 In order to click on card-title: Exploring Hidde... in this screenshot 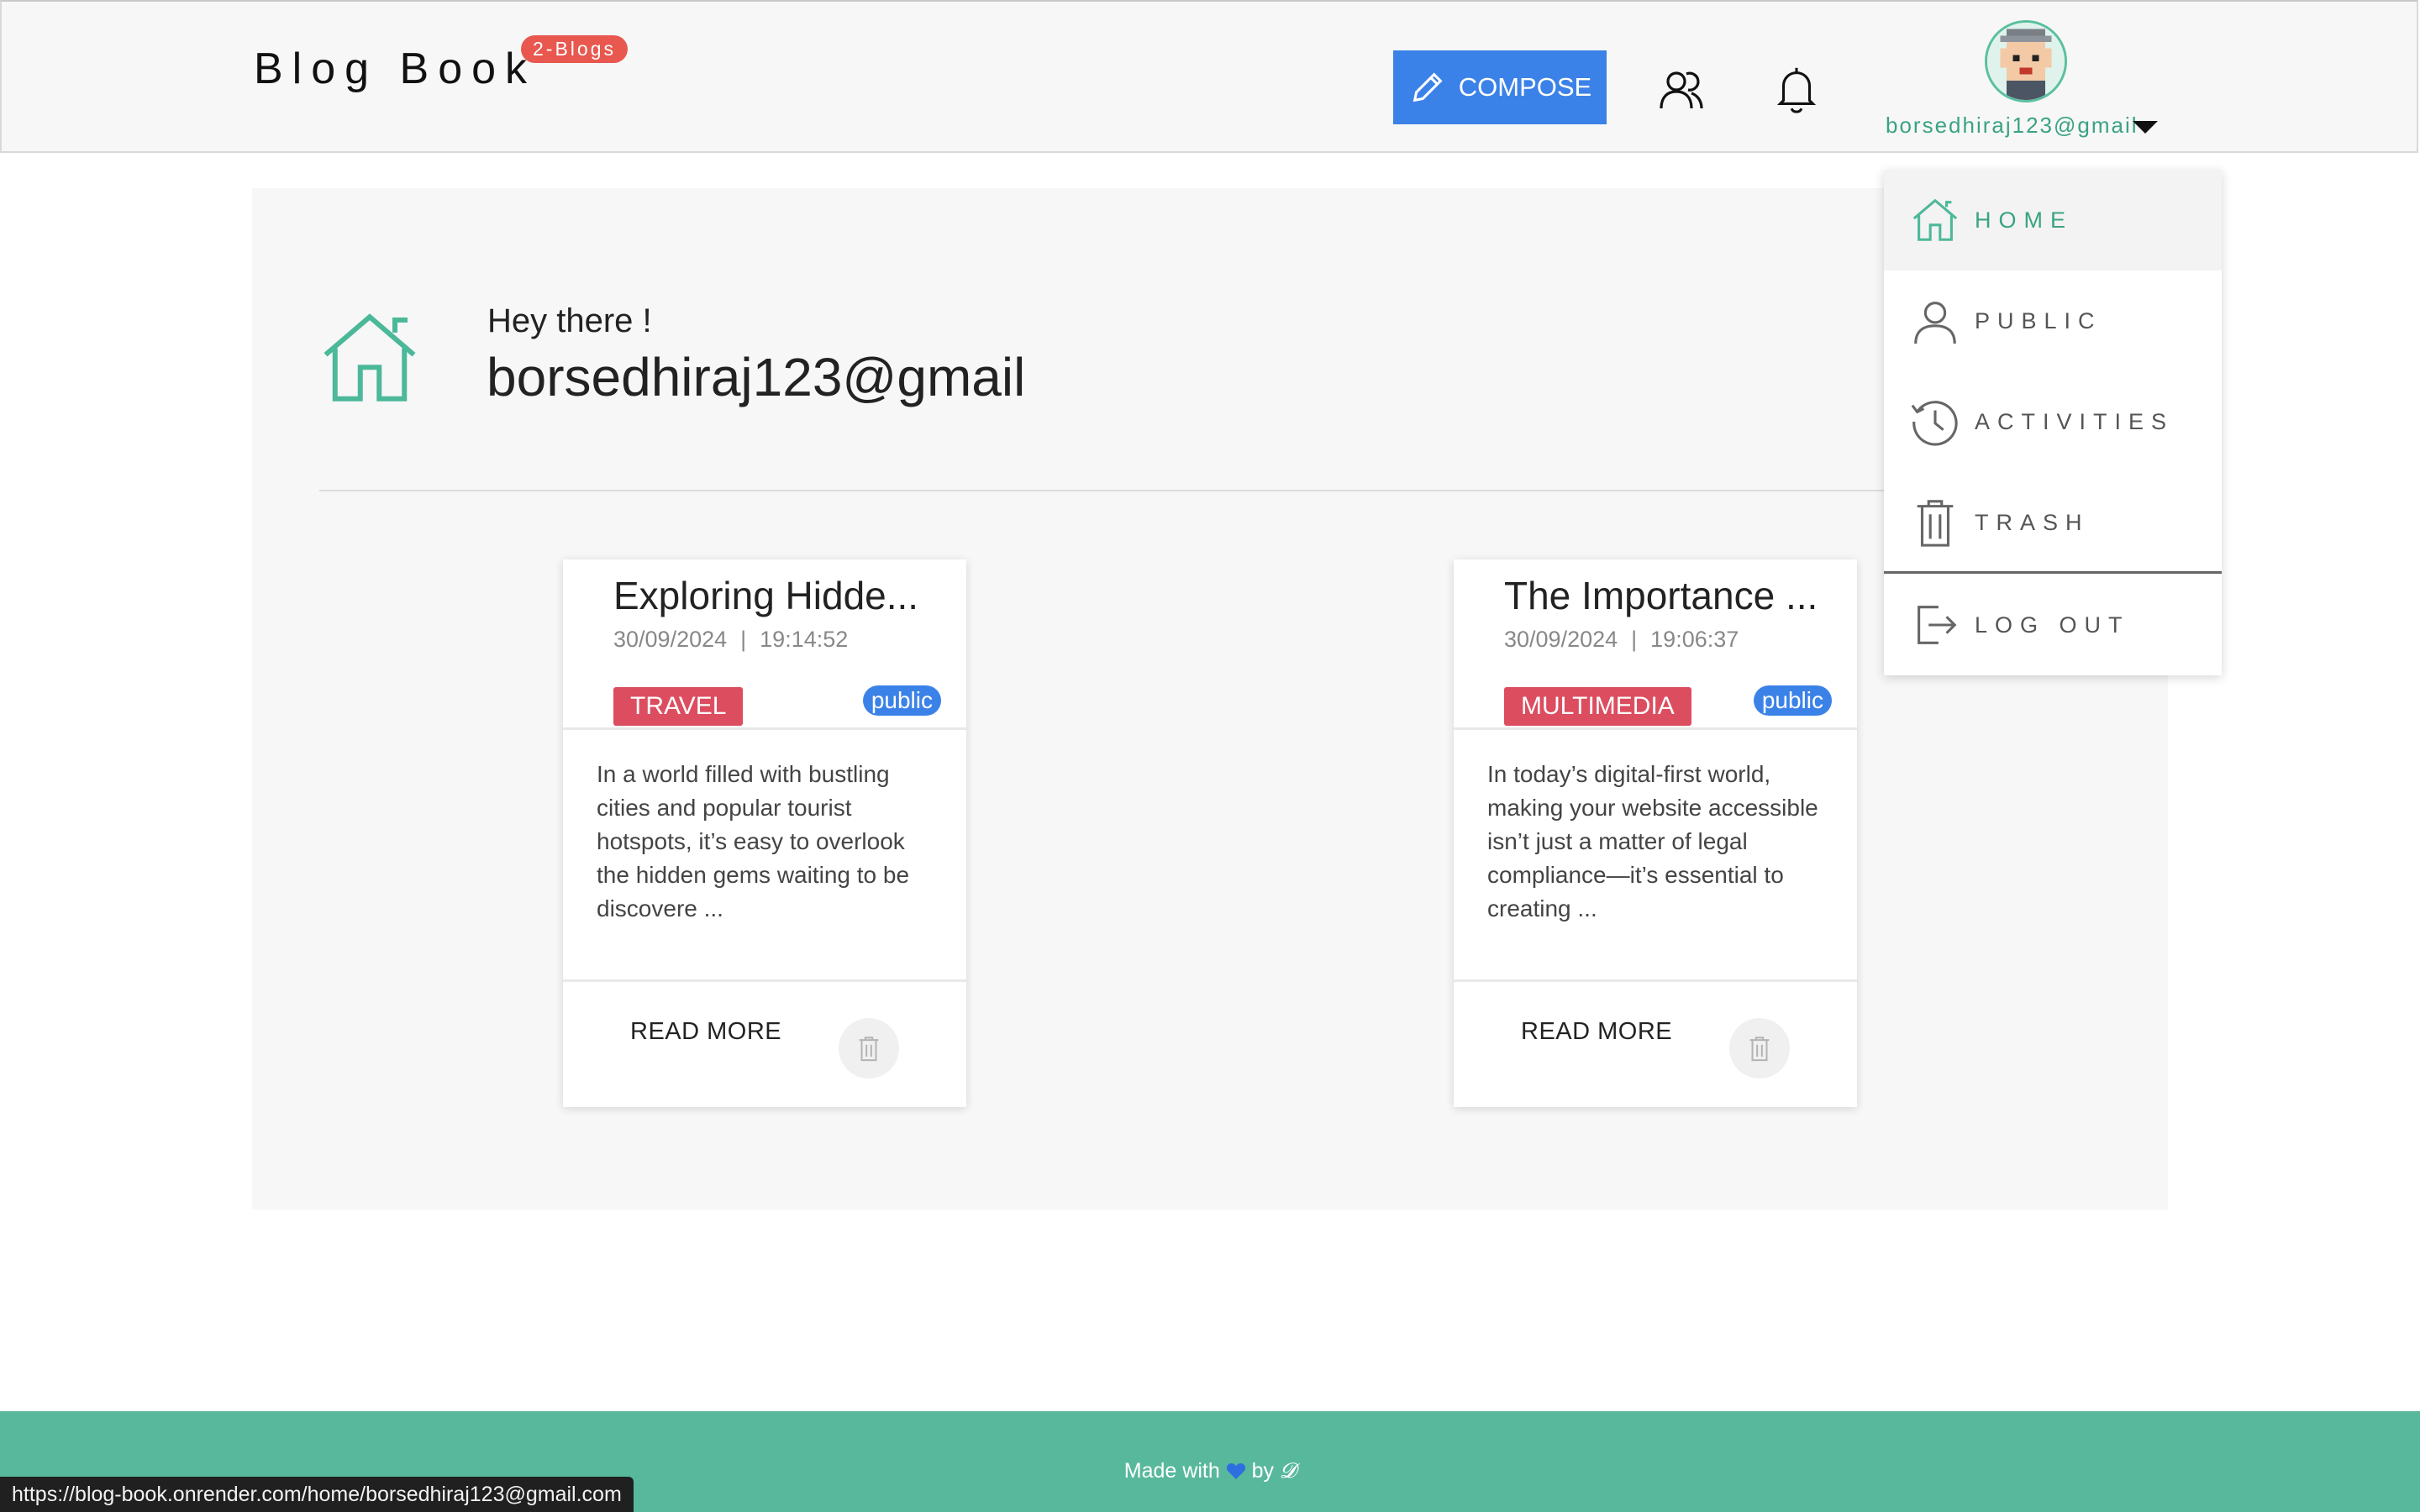, I will do `click(765, 595)`.